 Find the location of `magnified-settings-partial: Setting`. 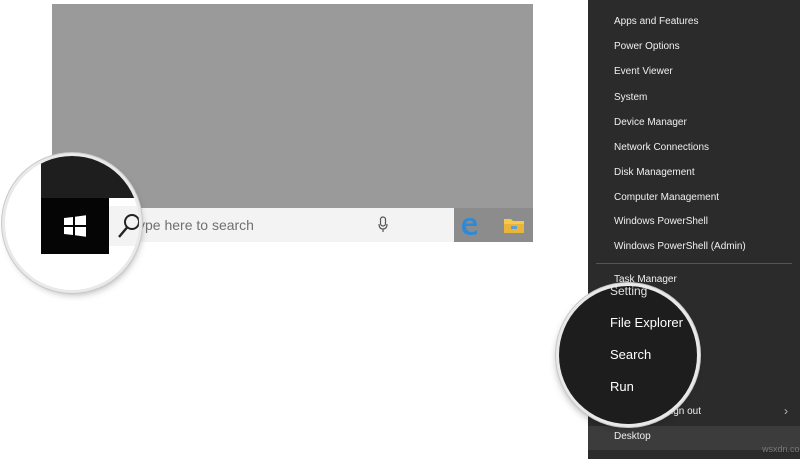

magnified-settings-partial: Setting is located at coordinates (629, 292).